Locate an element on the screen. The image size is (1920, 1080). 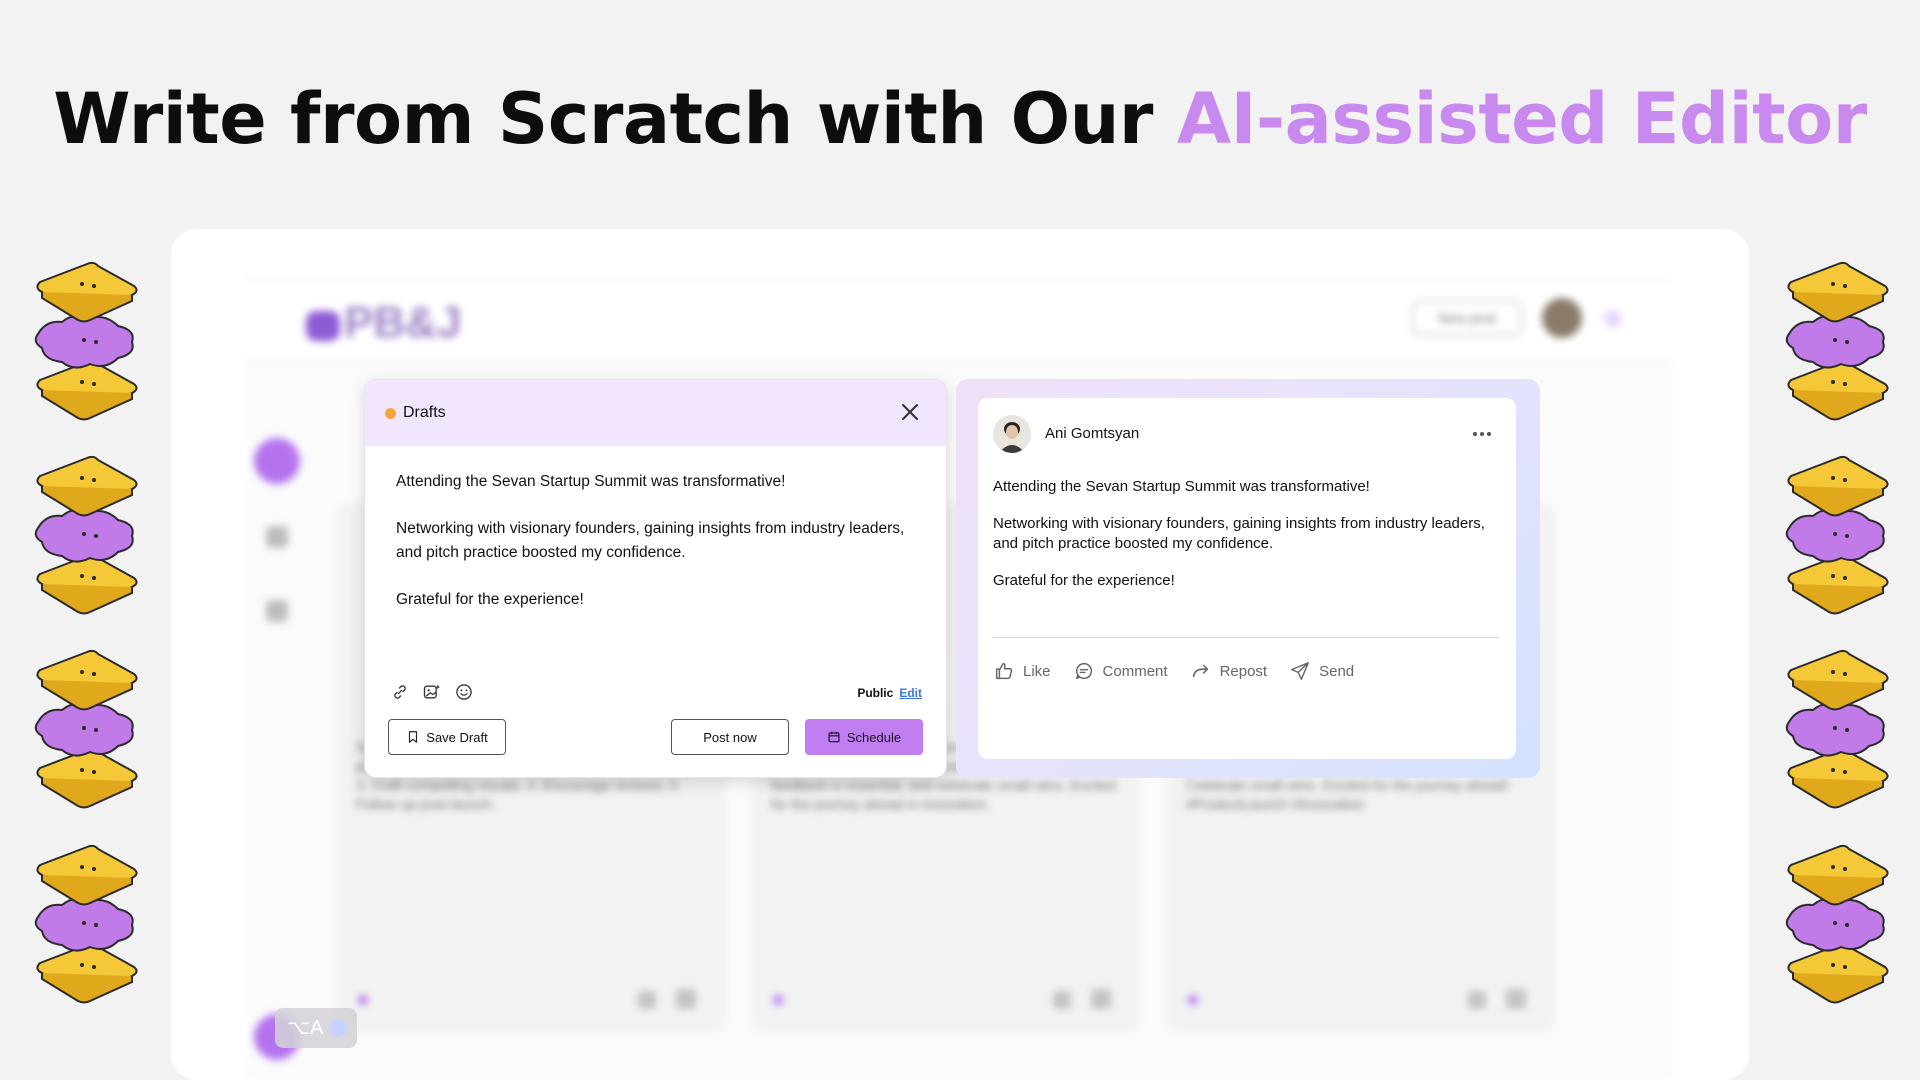
more-options-icon is located at coordinates (1482, 434).